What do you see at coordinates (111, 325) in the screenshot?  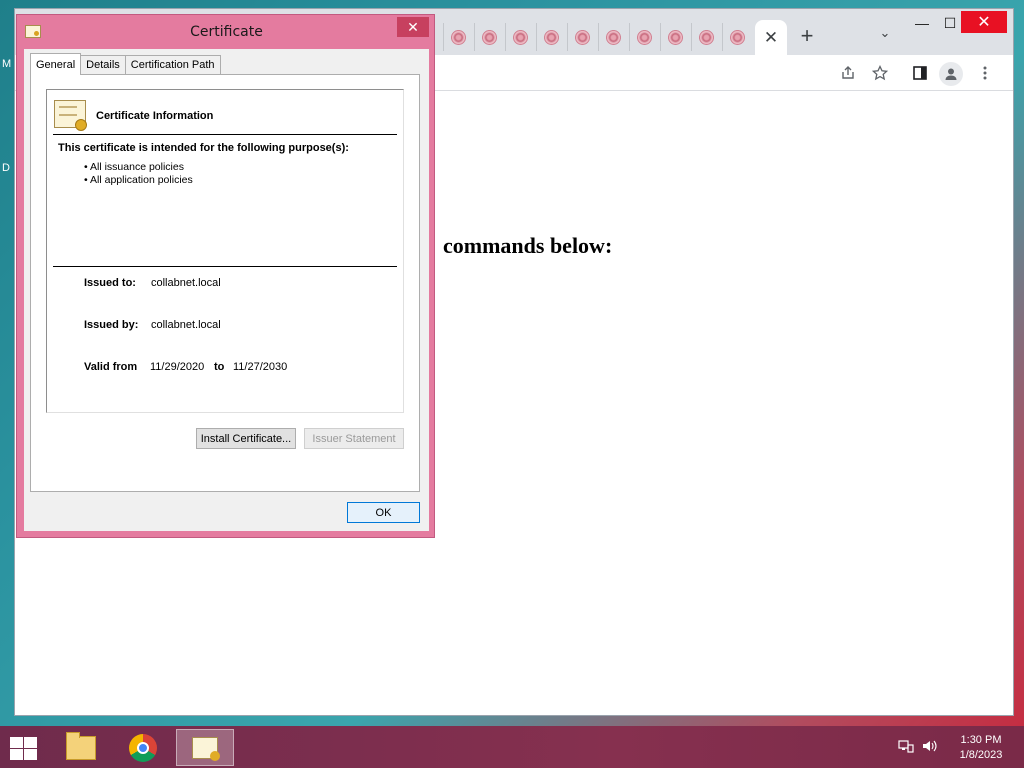 I see `issued-by-label: Issued by:` at bounding box center [111, 325].